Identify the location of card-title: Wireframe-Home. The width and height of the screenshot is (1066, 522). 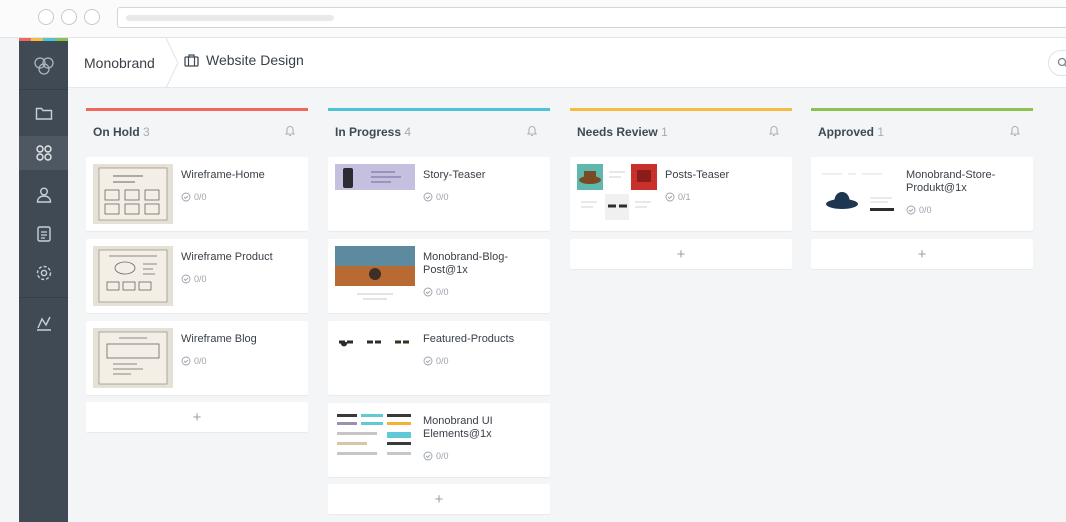
(223, 175).